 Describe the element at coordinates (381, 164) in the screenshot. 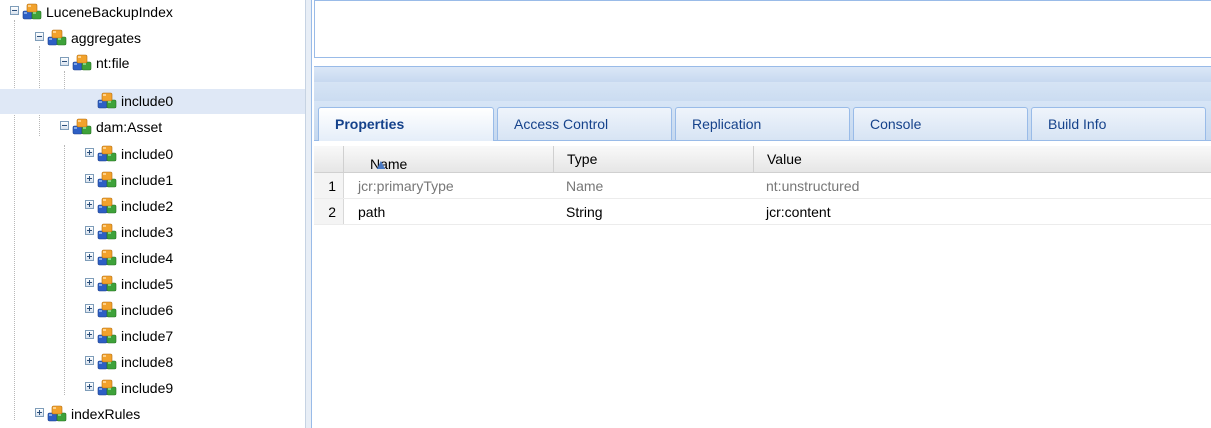

I see `sort-ascending-icon: ▲` at that location.